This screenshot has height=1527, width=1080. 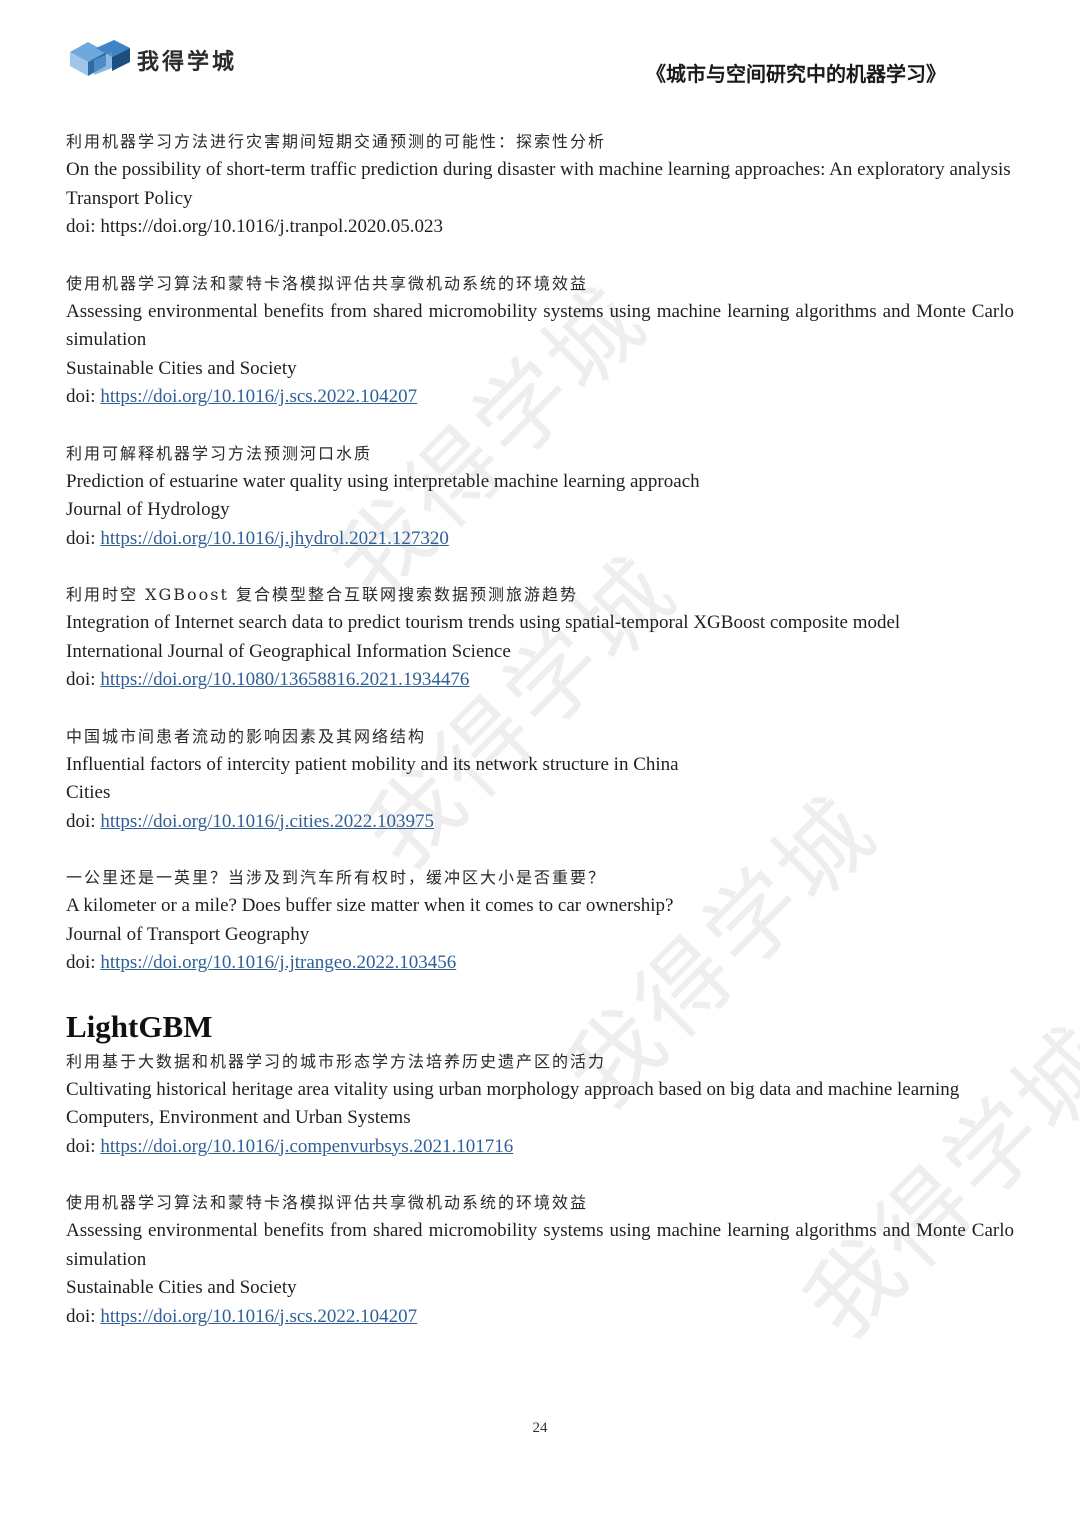 What do you see at coordinates (188, 934) in the screenshot?
I see `journal-name: Journal of Transport Geography` at bounding box center [188, 934].